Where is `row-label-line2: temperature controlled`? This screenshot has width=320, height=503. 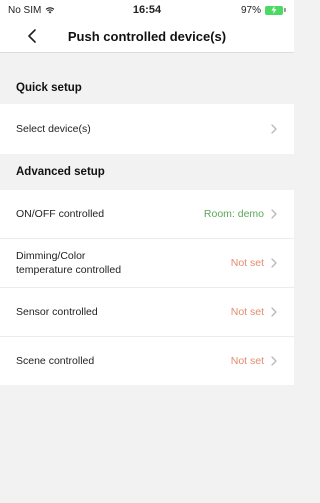
row-label-line2: temperature controlled is located at coordinates (69, 270).